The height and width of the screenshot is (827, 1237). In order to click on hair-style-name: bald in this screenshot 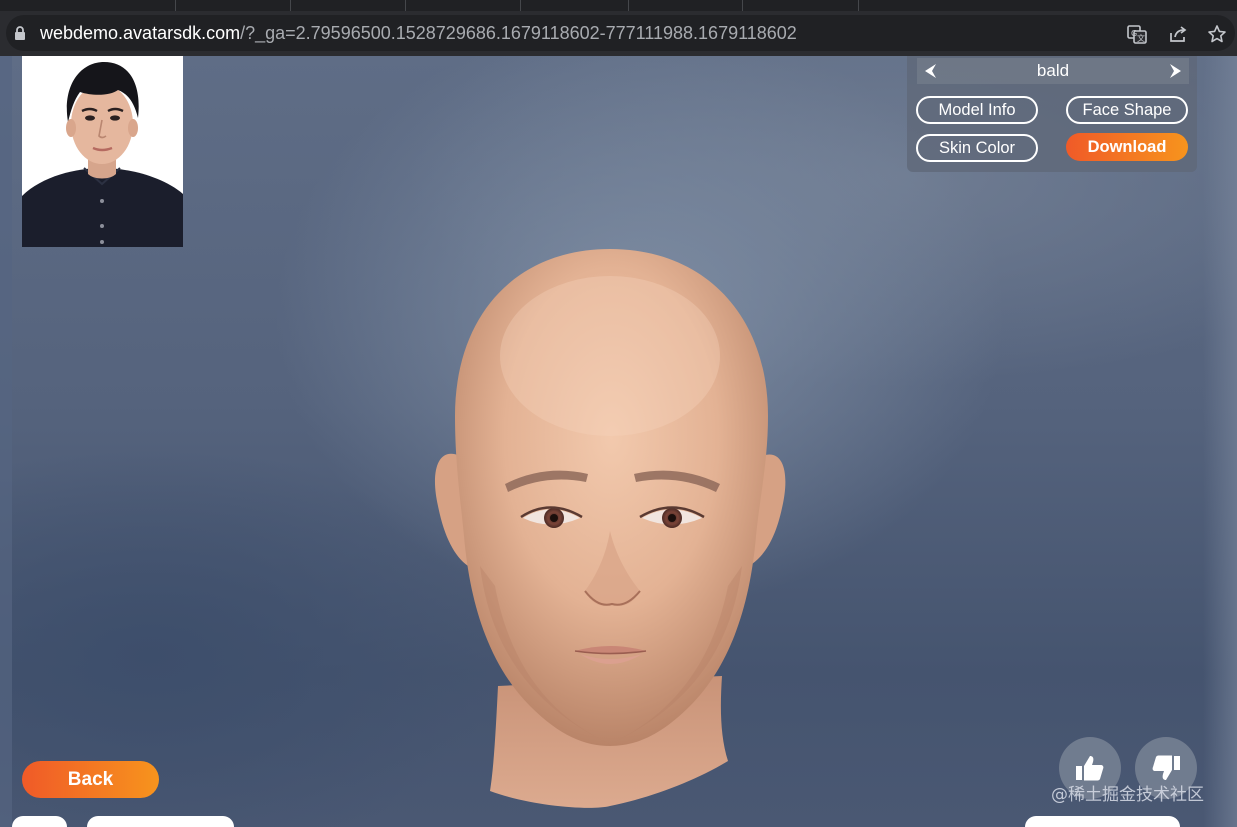, I will do `click(1053, 70)`.